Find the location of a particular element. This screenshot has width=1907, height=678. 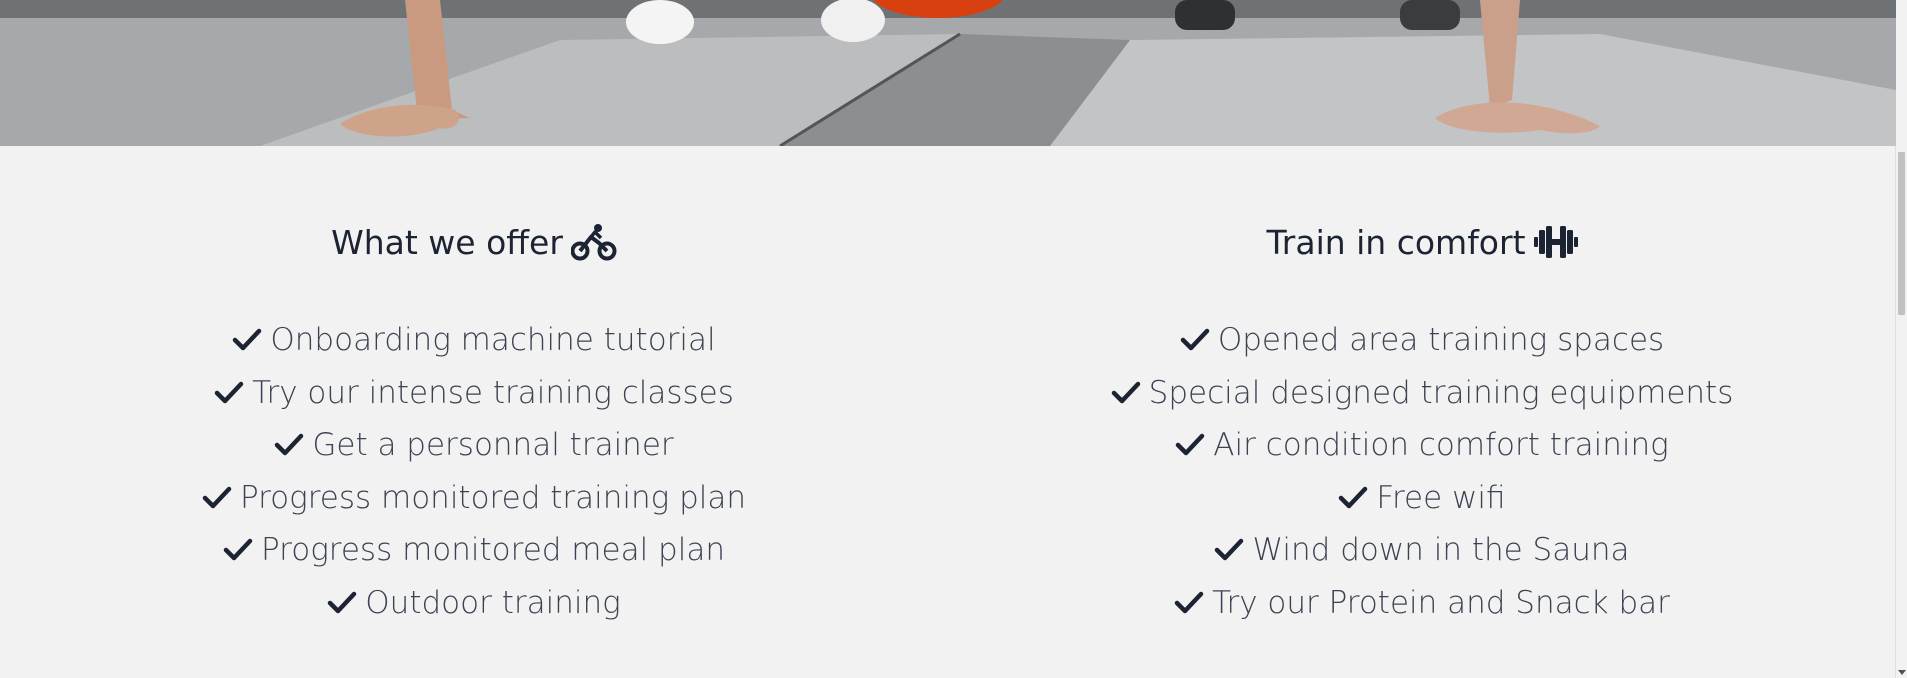

list-item-label: Progress monitored meal plan is located at coordinates (493, 550).